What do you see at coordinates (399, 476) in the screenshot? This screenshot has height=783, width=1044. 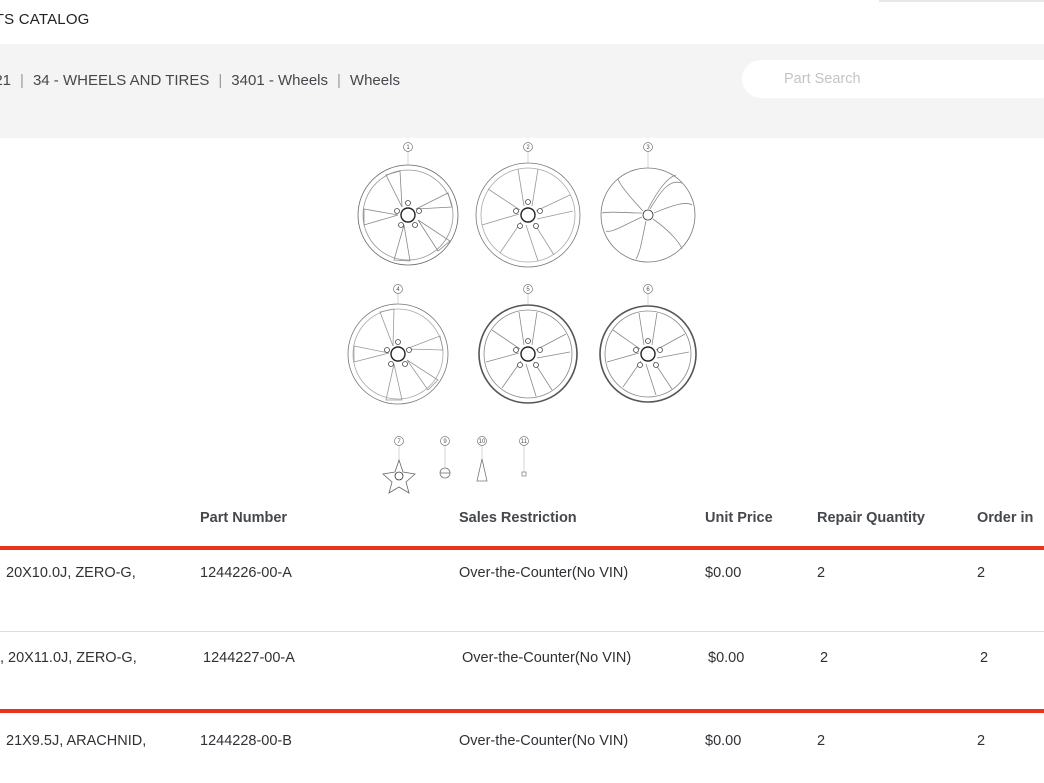 I see `center-cap-diagram` at bounding box center [399, 476].